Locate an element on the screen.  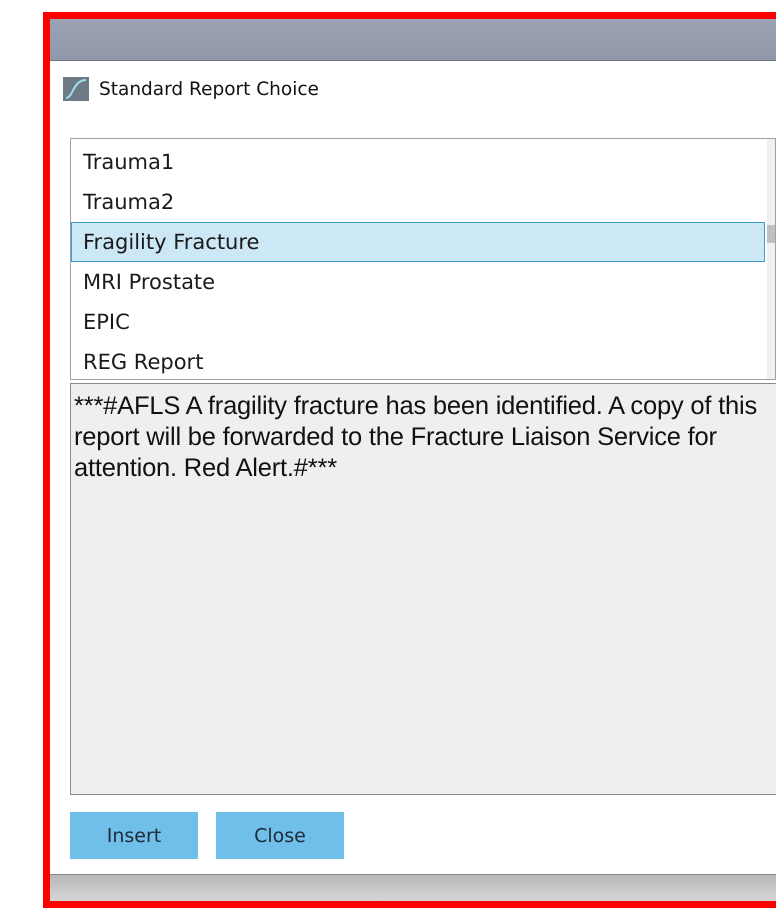
report-list-item: Fragility Fracture is located at coordinates (418, 242).